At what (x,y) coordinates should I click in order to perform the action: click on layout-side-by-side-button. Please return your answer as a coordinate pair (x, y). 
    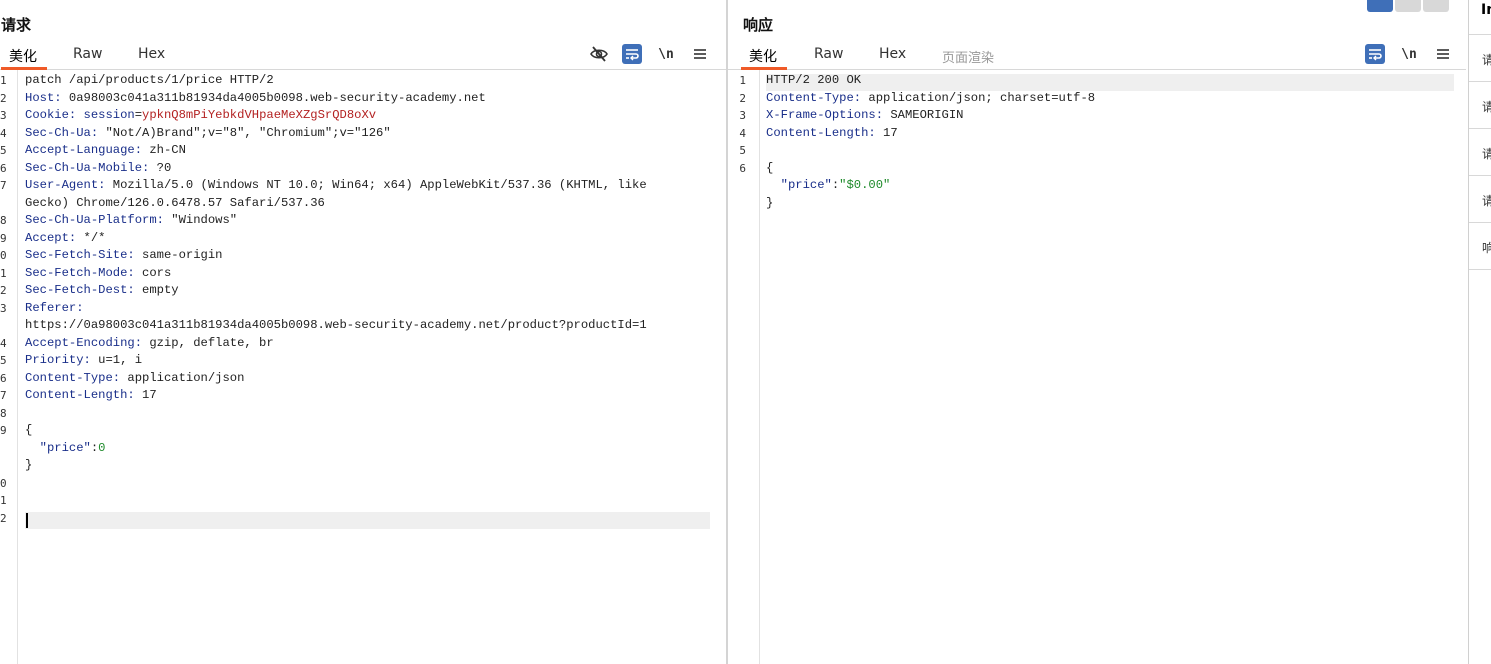
    Looking at the image, I should click on (1380, 6).